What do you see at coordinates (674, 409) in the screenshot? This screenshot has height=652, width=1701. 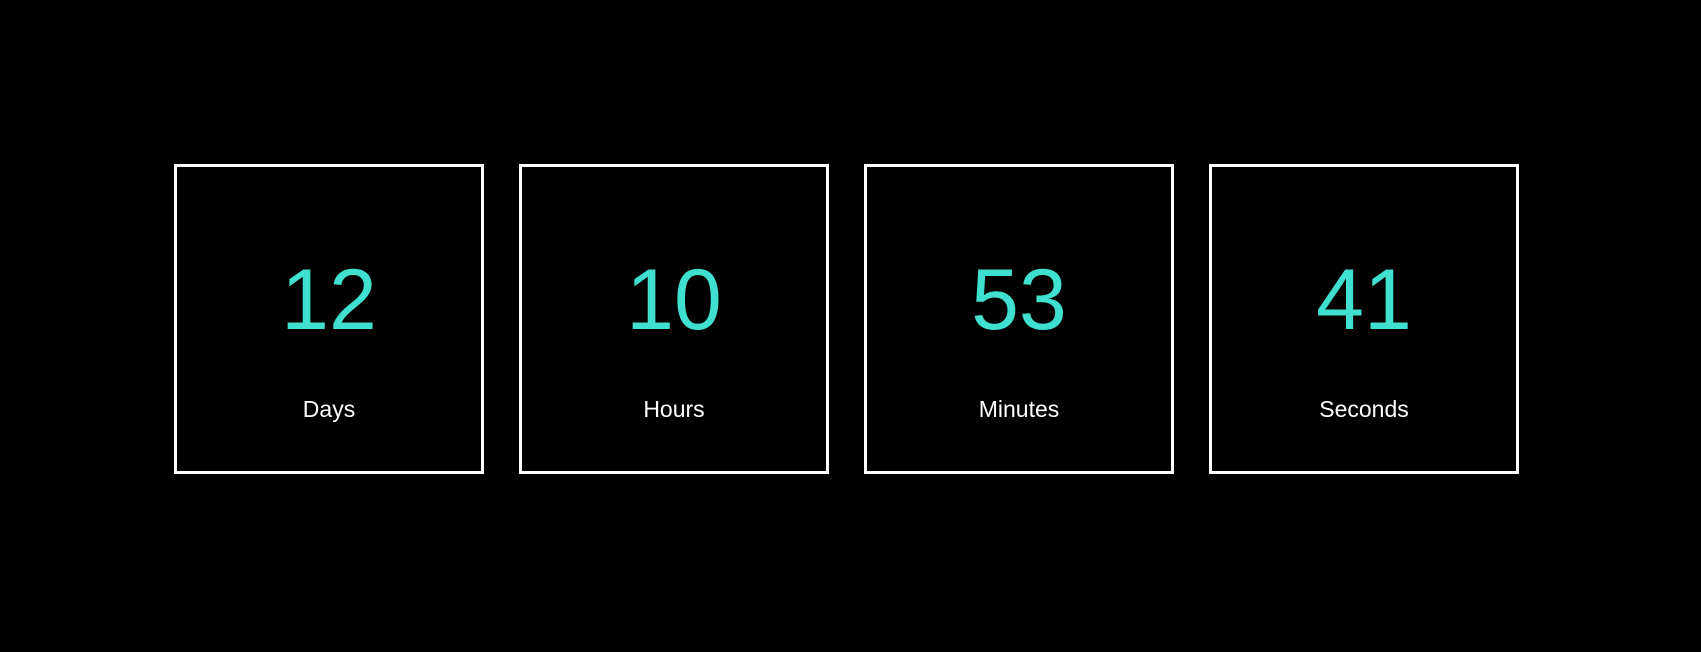 I see `hours-label: Hours` at bounding box center [674, 409].